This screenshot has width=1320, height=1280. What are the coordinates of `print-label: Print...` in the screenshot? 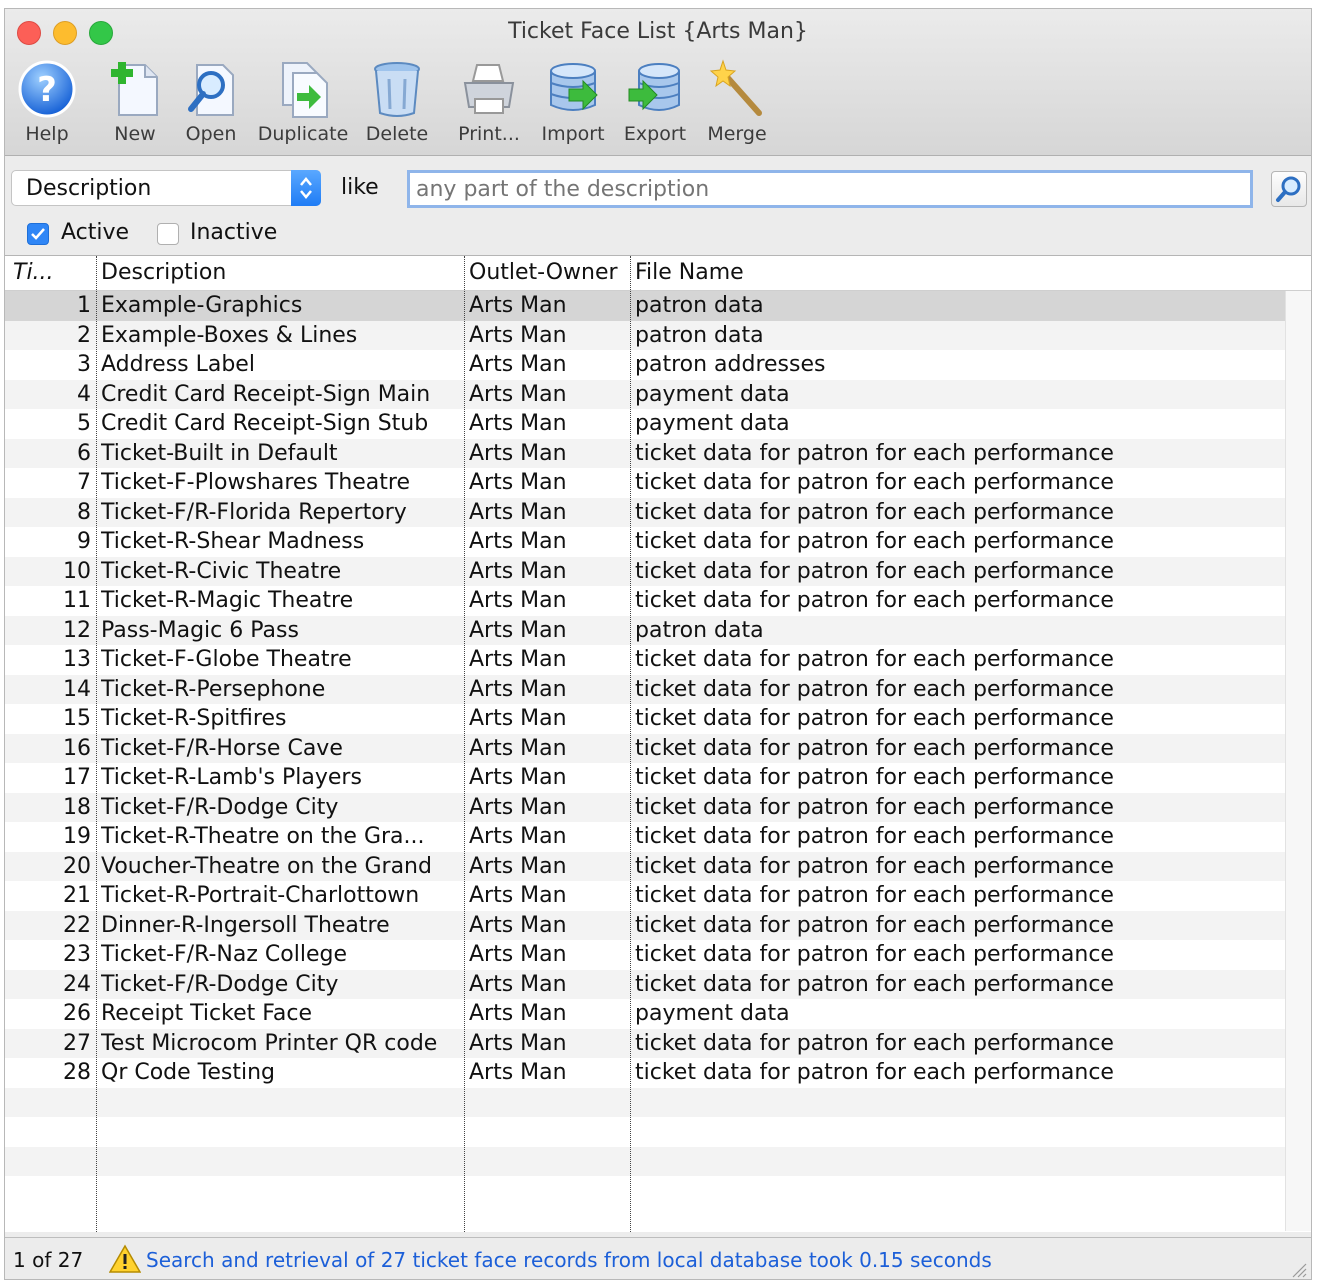 It's located at (489, 134).